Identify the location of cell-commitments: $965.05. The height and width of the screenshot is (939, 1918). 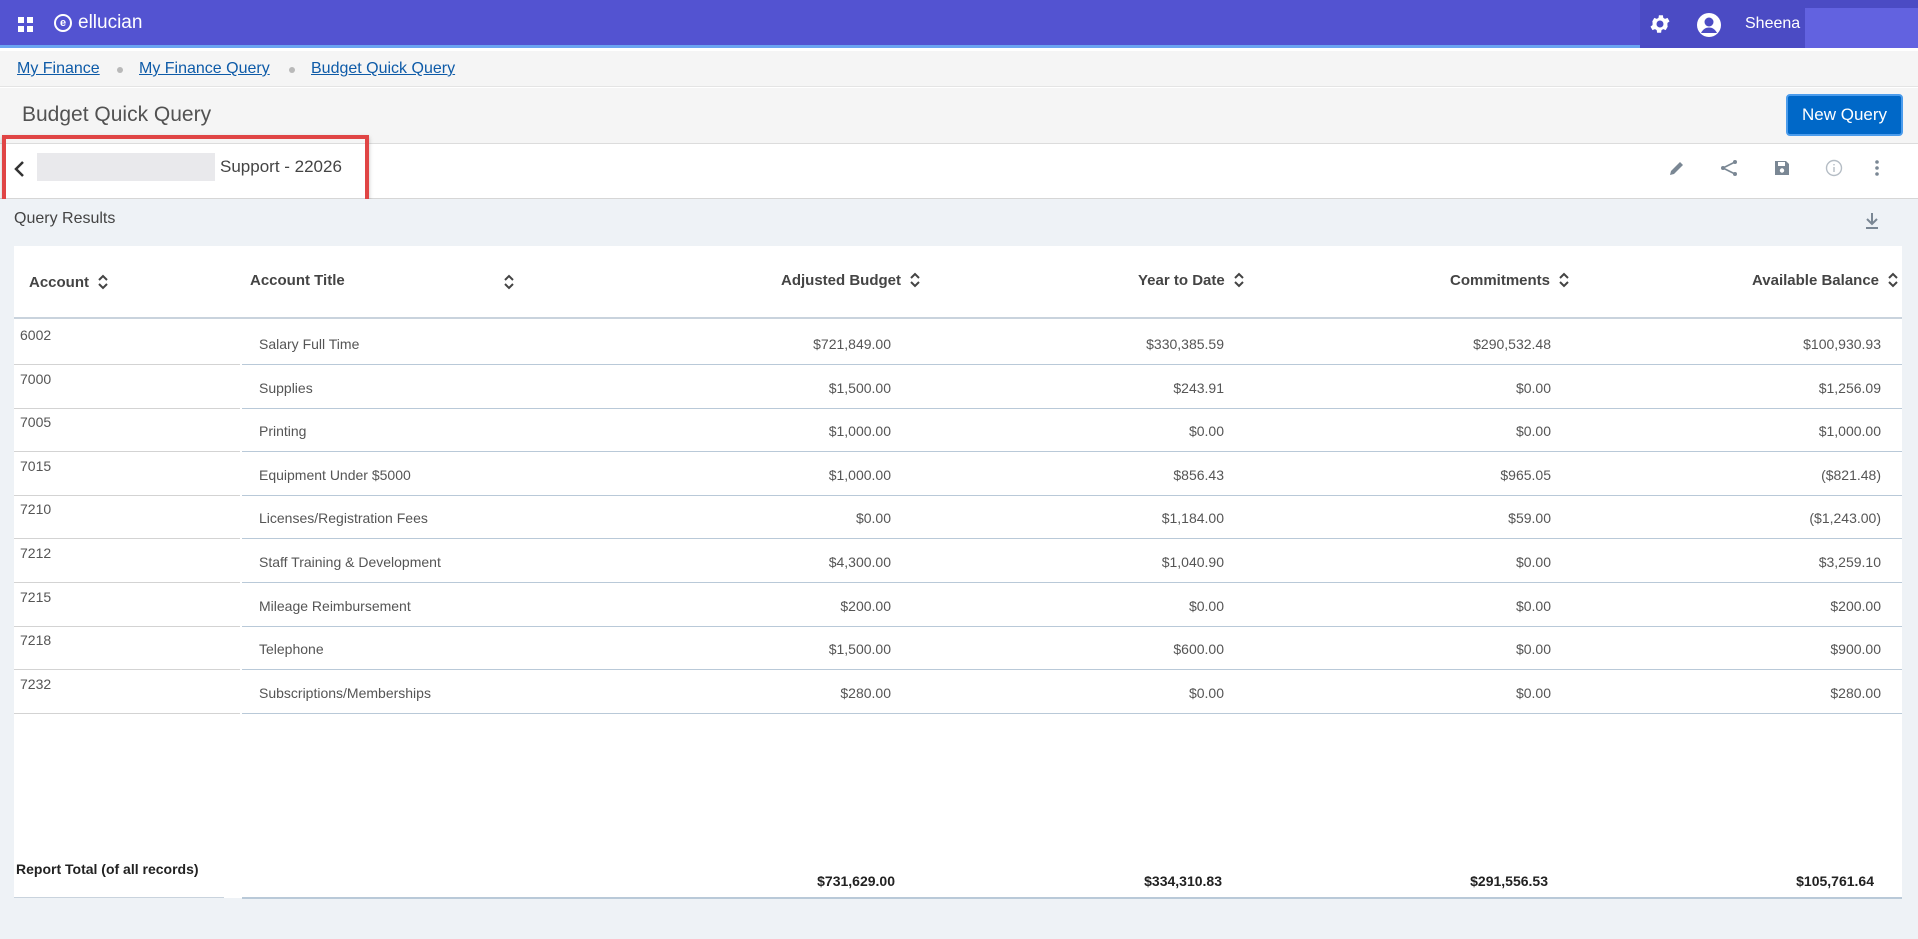
(1525, 475).